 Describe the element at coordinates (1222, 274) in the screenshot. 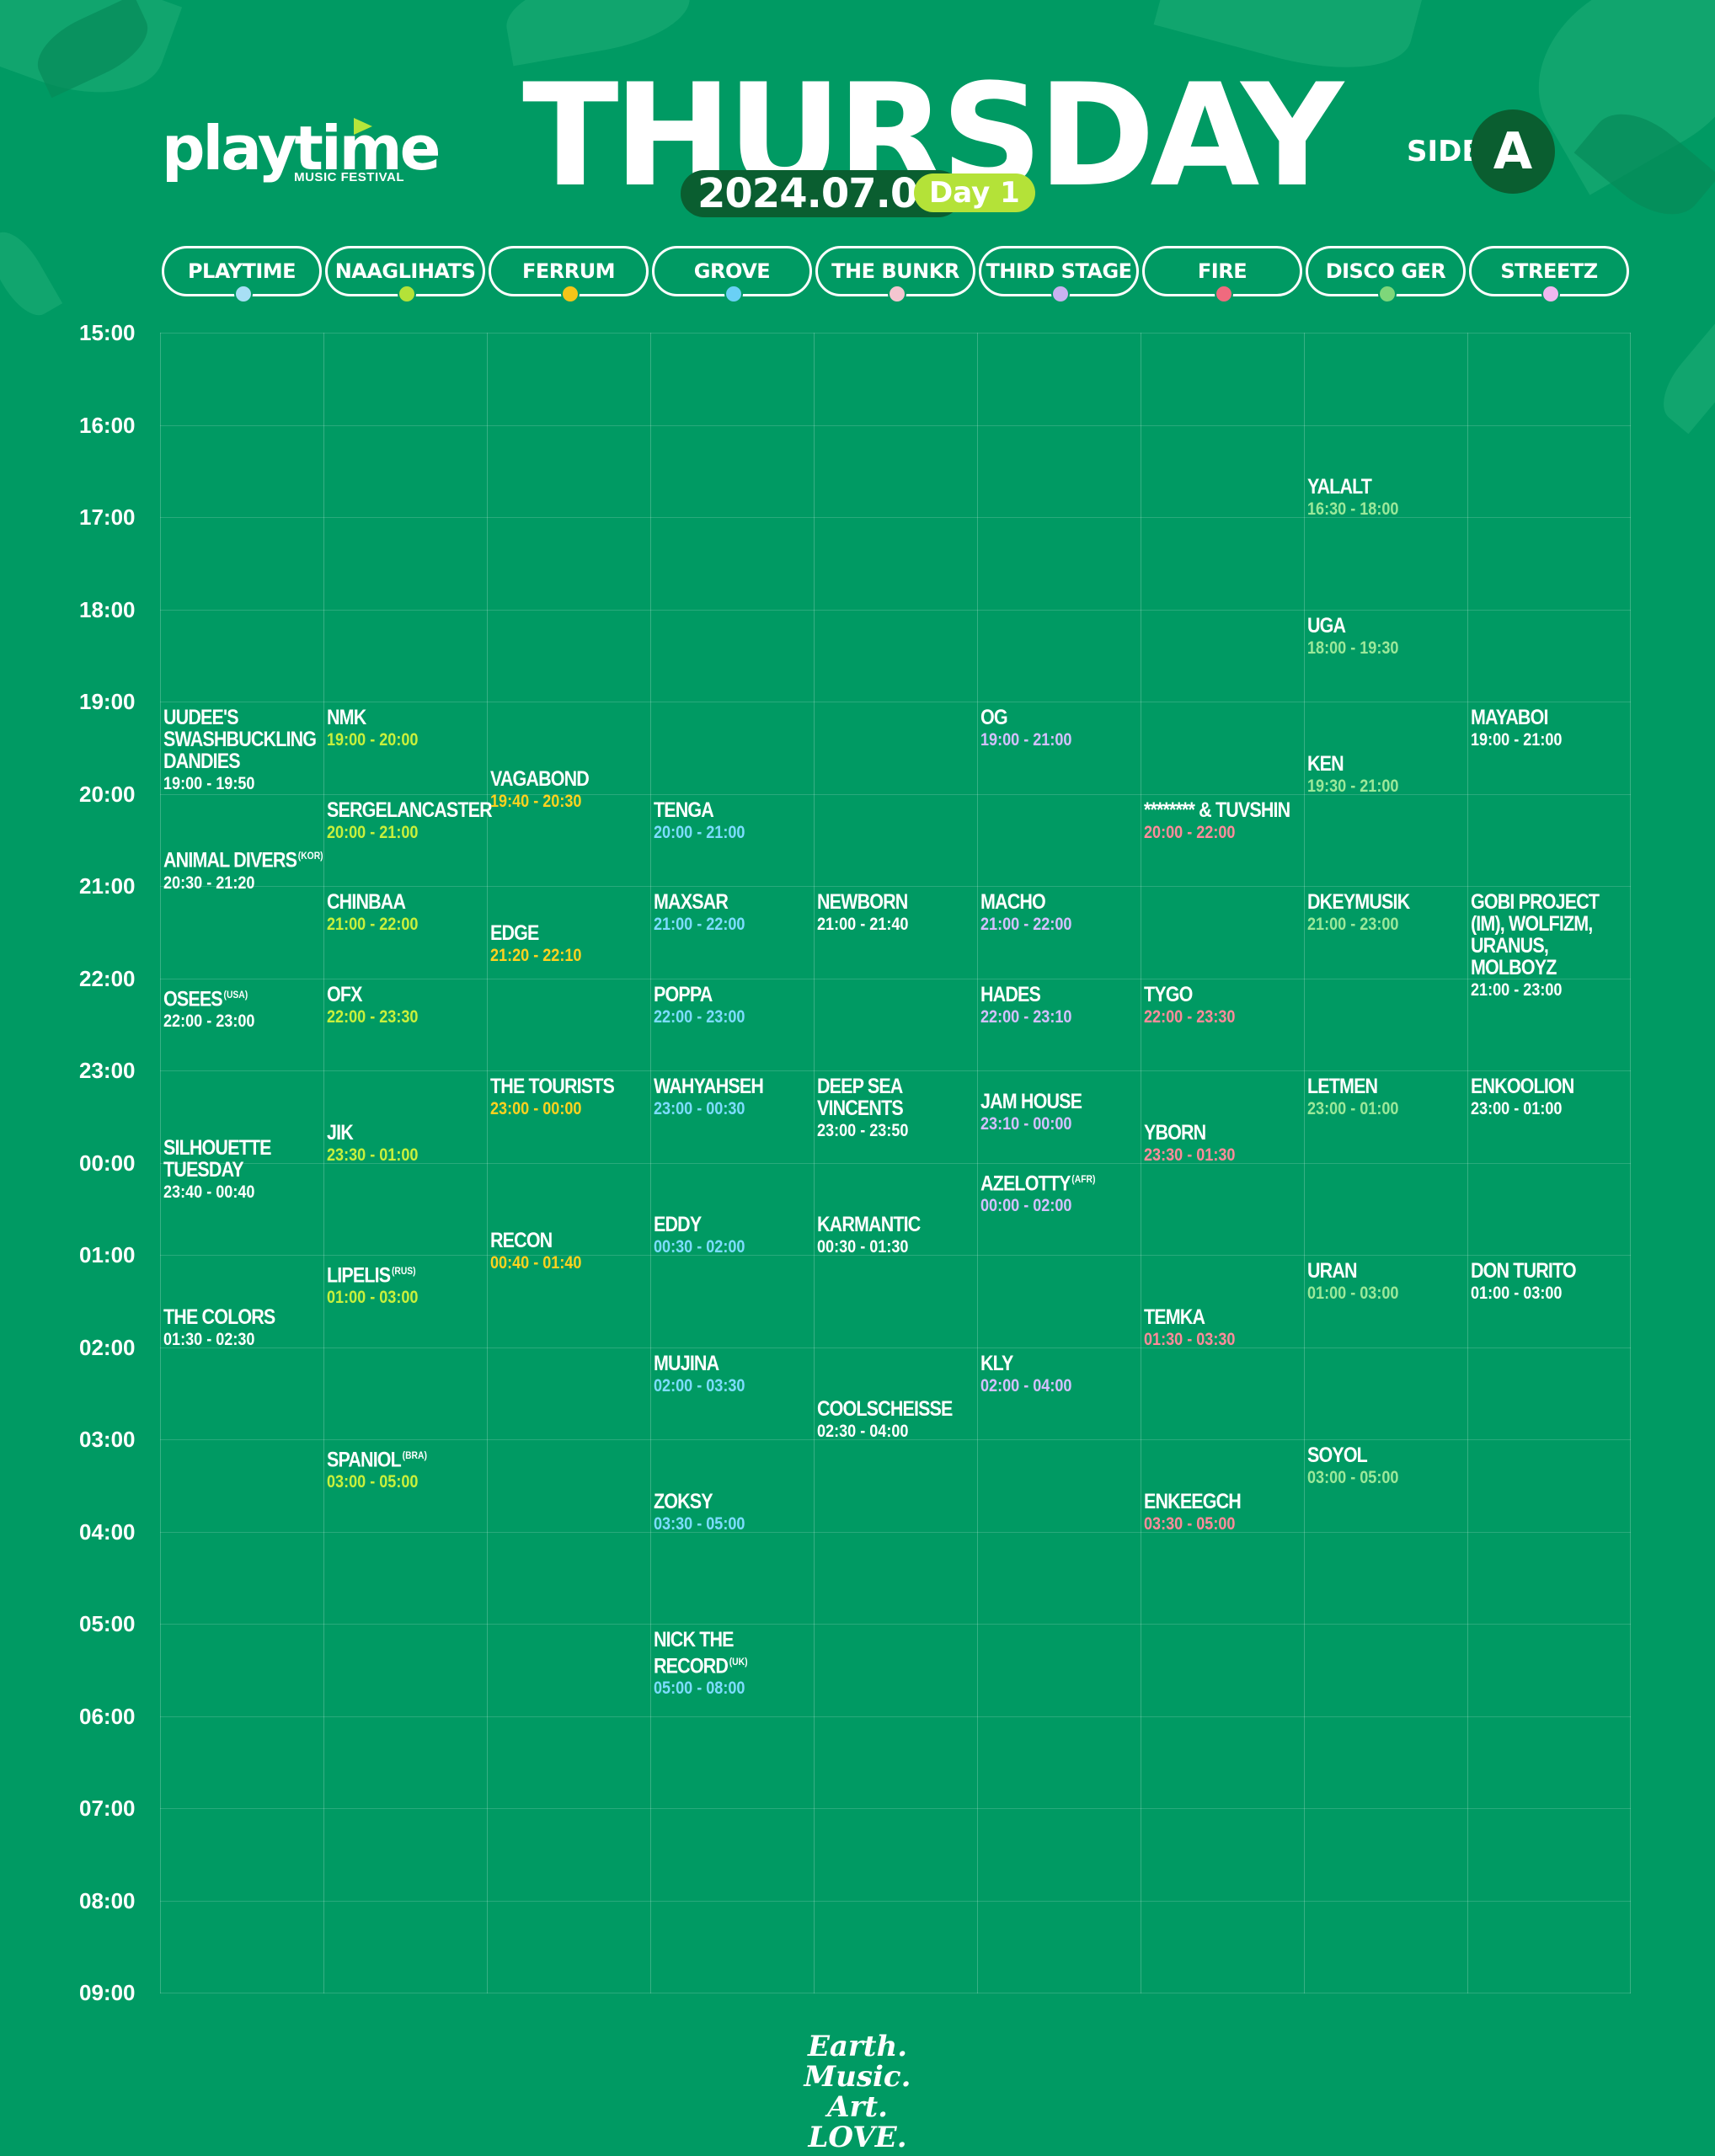

I see `stage-tab: FIRE` at that location.